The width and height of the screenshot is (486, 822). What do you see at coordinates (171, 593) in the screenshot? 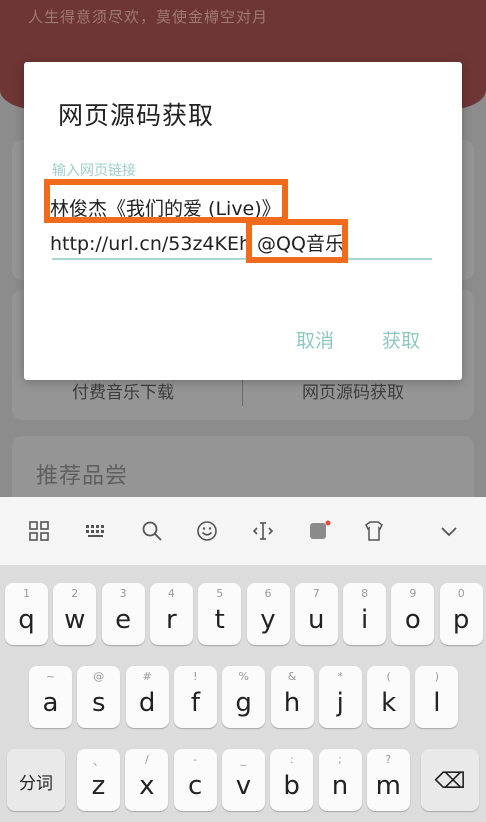
I see `key-hint: 4` at bounding box center [171, 593].